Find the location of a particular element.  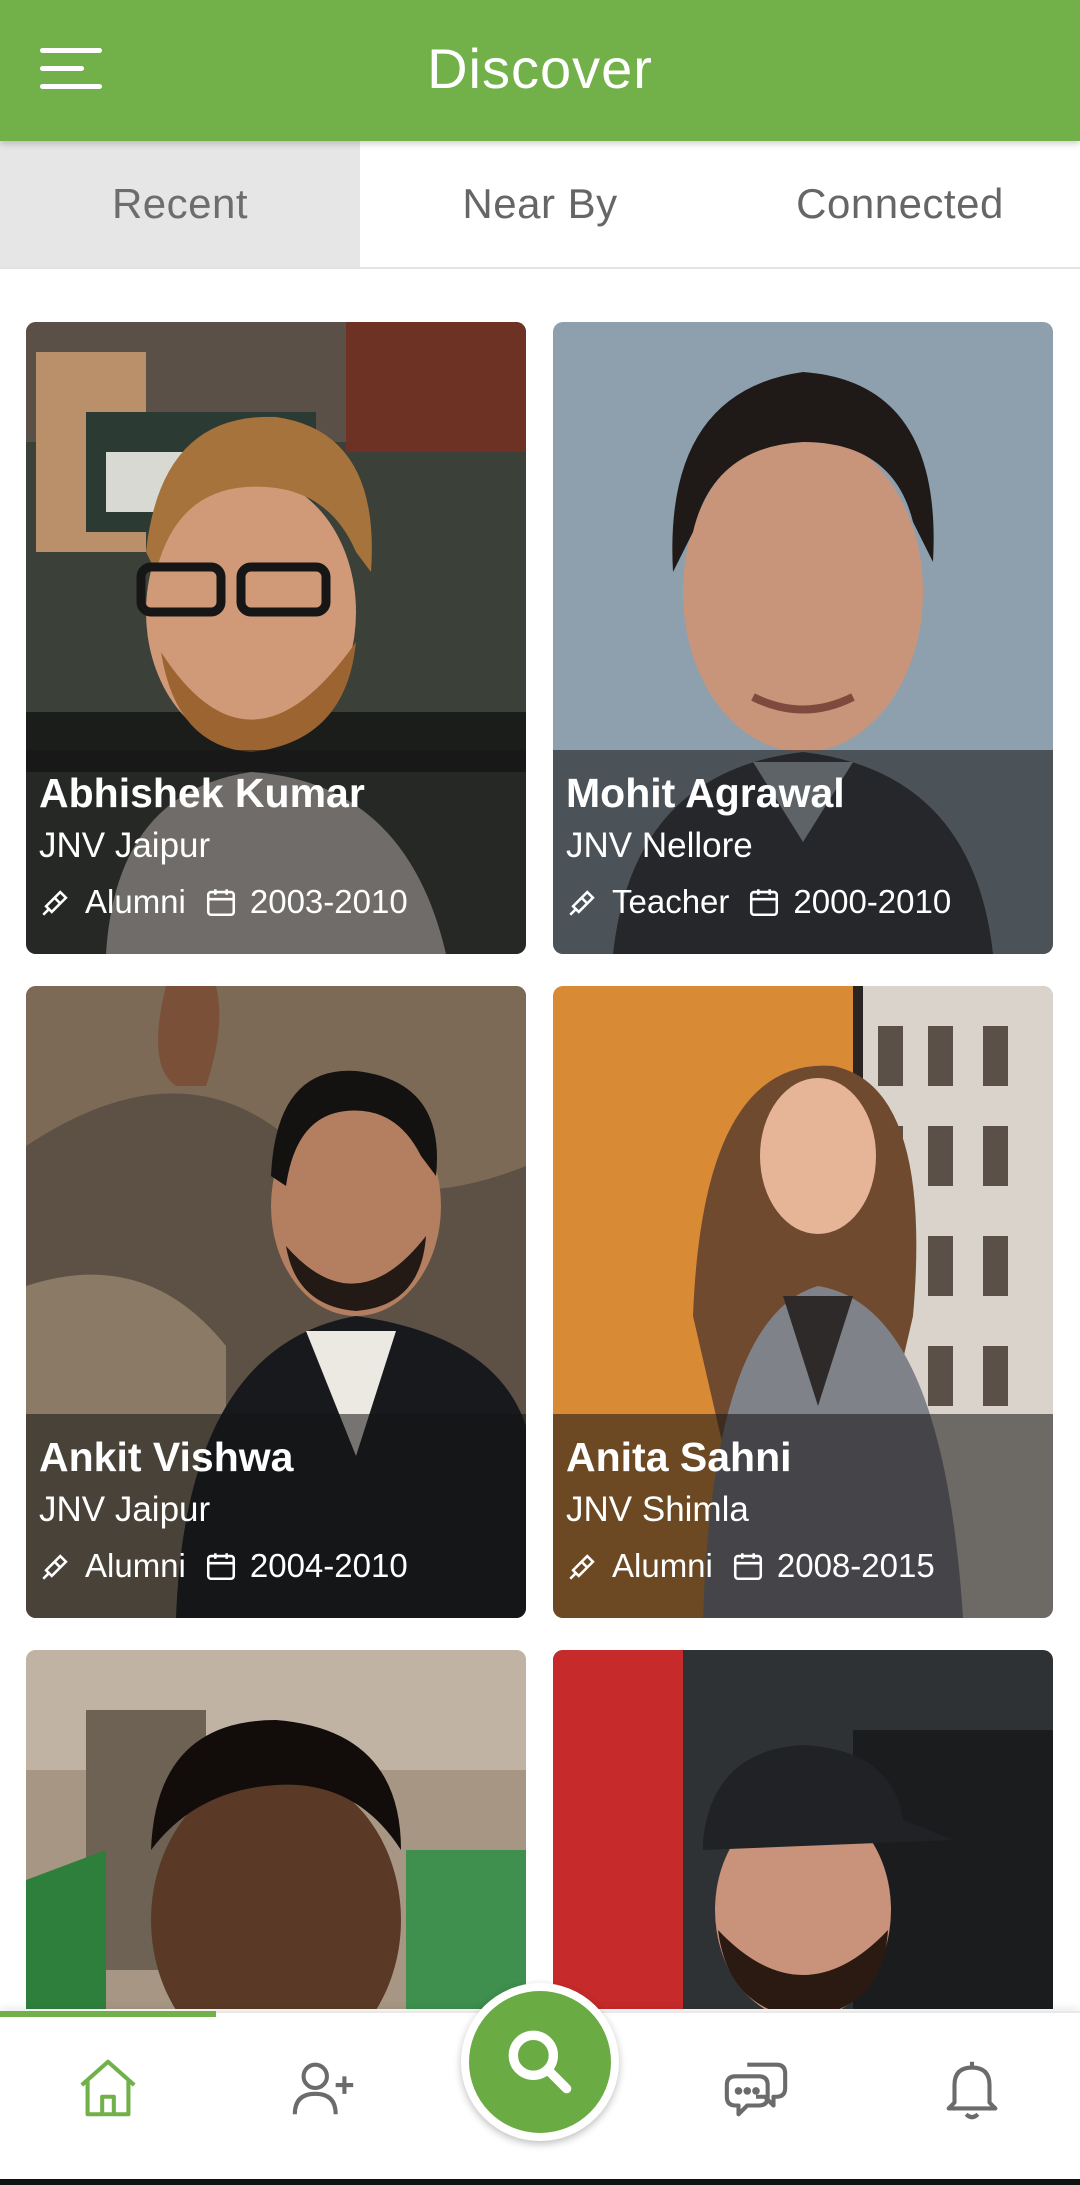

profile-school: JNV Nellore is located at coordinates (659, 845).